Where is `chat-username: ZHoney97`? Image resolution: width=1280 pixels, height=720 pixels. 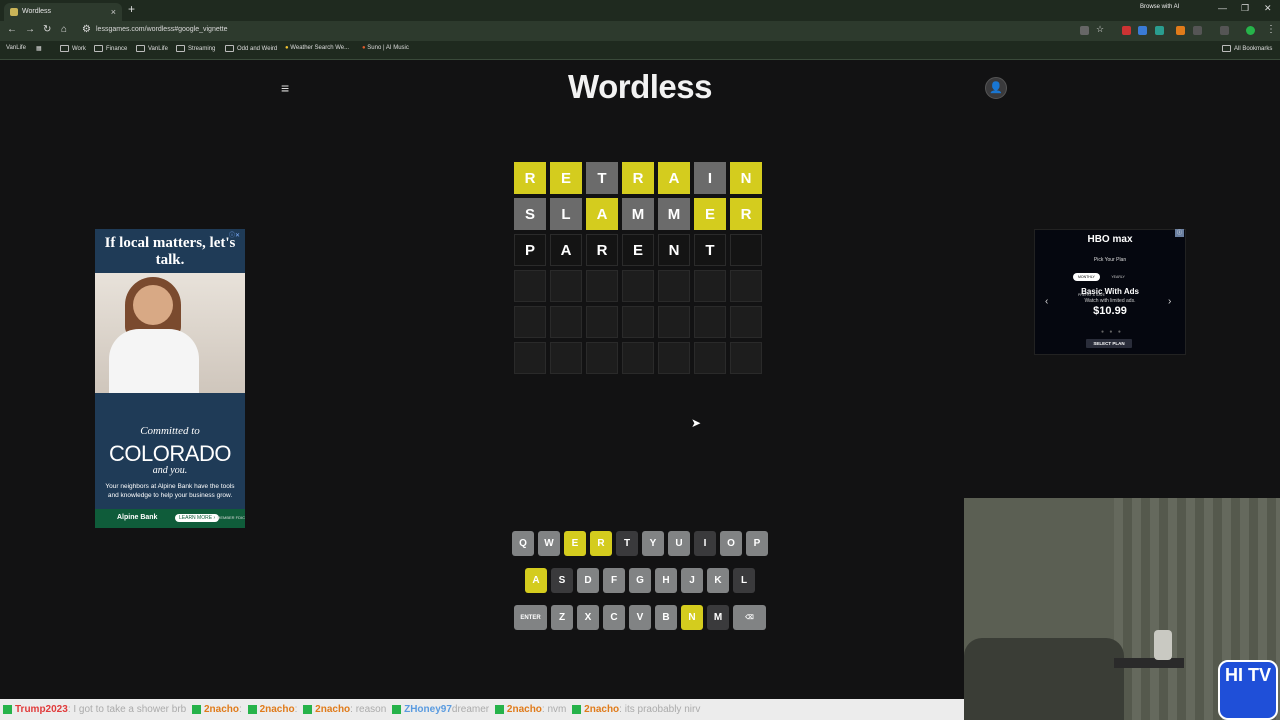
chat-username: ZHoney97 is located at coordinates (428, 709).